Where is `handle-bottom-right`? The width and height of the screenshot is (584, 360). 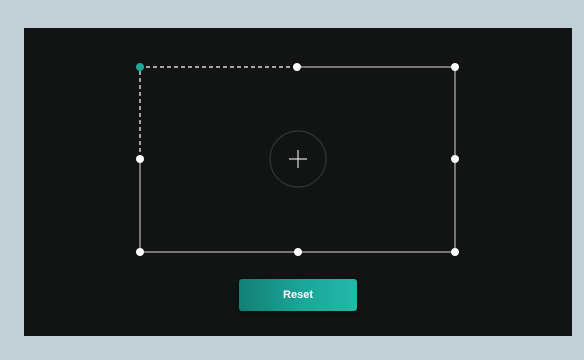
handle-bottom-right is located at coordinates (455, 252).